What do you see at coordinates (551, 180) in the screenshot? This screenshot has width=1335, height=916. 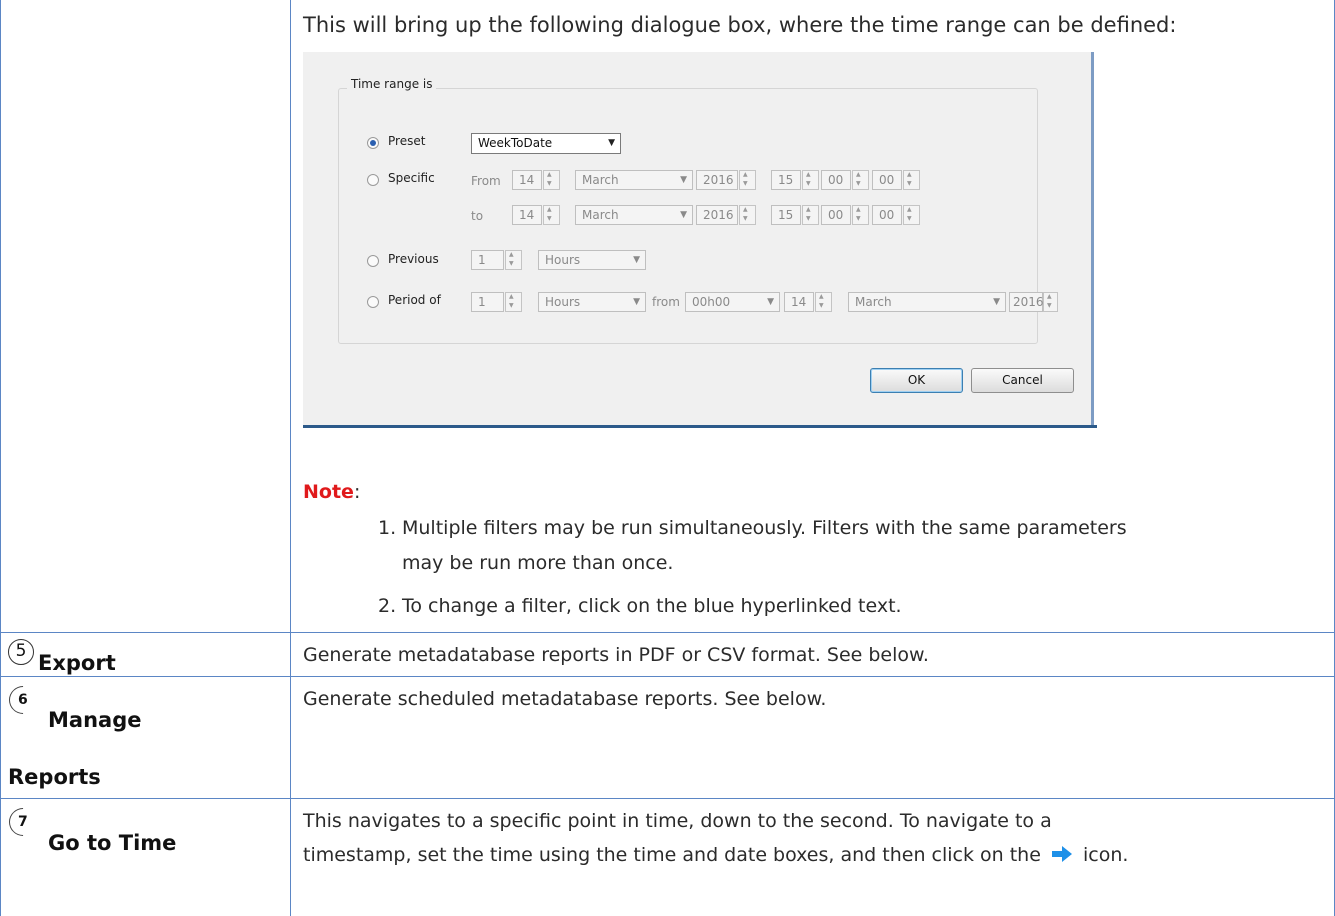 I see `from-day-spinner` at bounding box center [551, 180].